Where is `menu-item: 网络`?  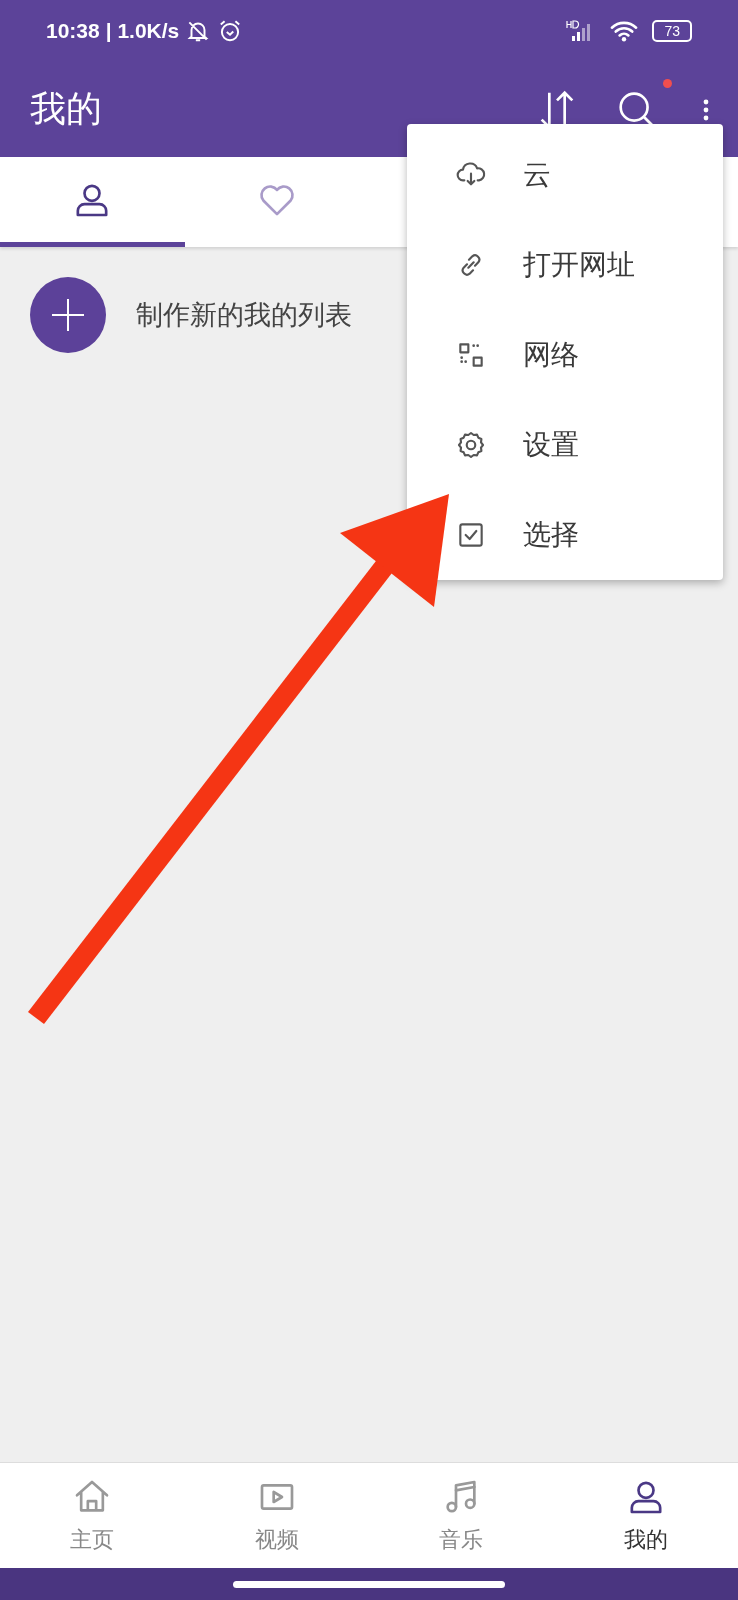 menu-item: 网络 is located at coordinates (551, 355).